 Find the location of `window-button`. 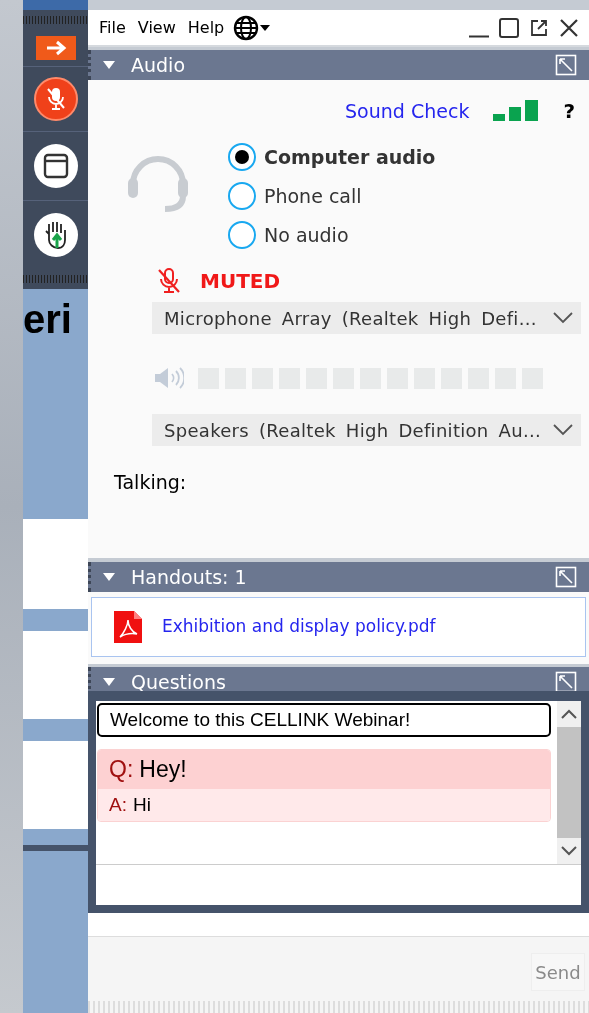

window-button is located at coordinates (55, 166).